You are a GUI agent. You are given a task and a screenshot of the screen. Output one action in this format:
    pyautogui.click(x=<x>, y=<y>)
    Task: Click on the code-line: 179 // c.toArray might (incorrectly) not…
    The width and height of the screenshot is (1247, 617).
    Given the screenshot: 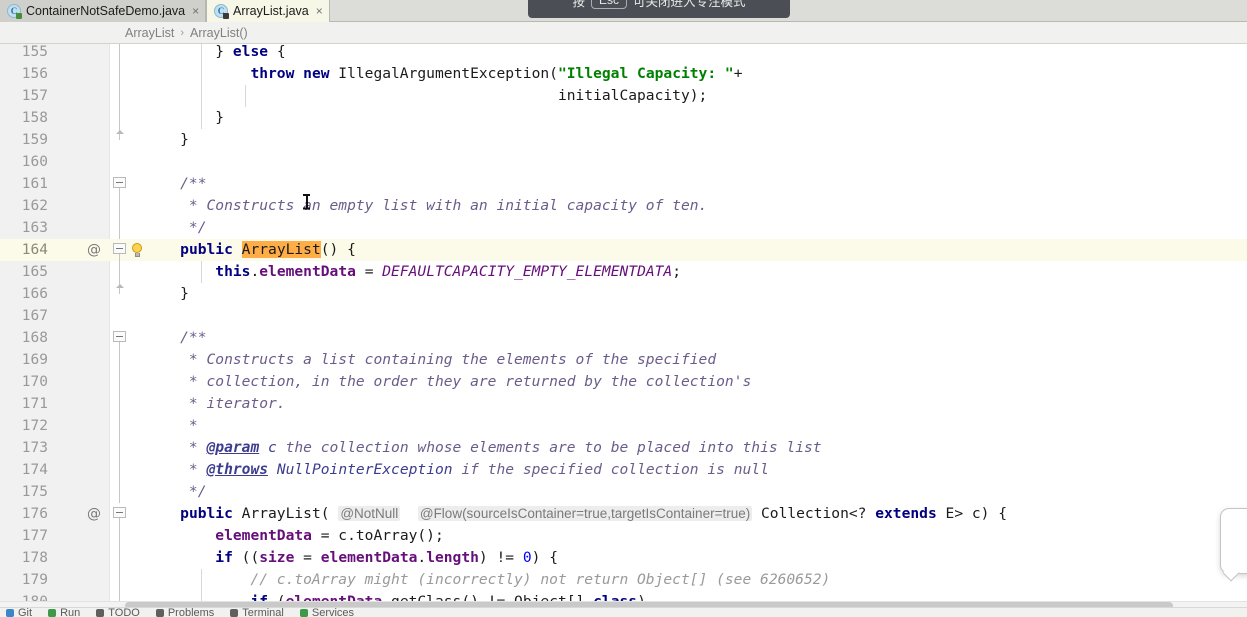 What is the action you would take?
    pyautogui.click(x=623, y=580)
    